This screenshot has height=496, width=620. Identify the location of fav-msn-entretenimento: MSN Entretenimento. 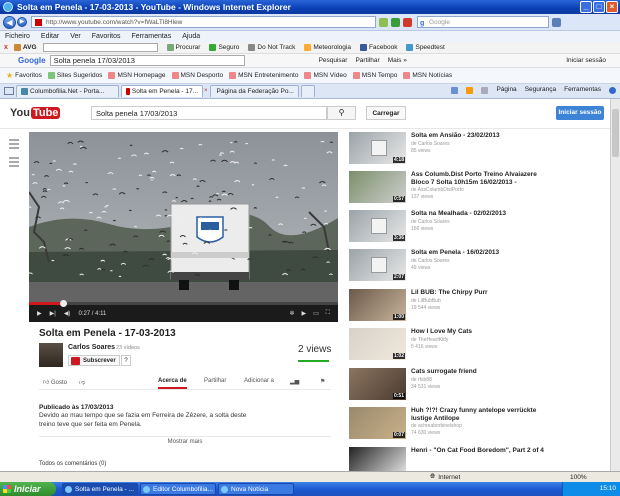
(263, 75).